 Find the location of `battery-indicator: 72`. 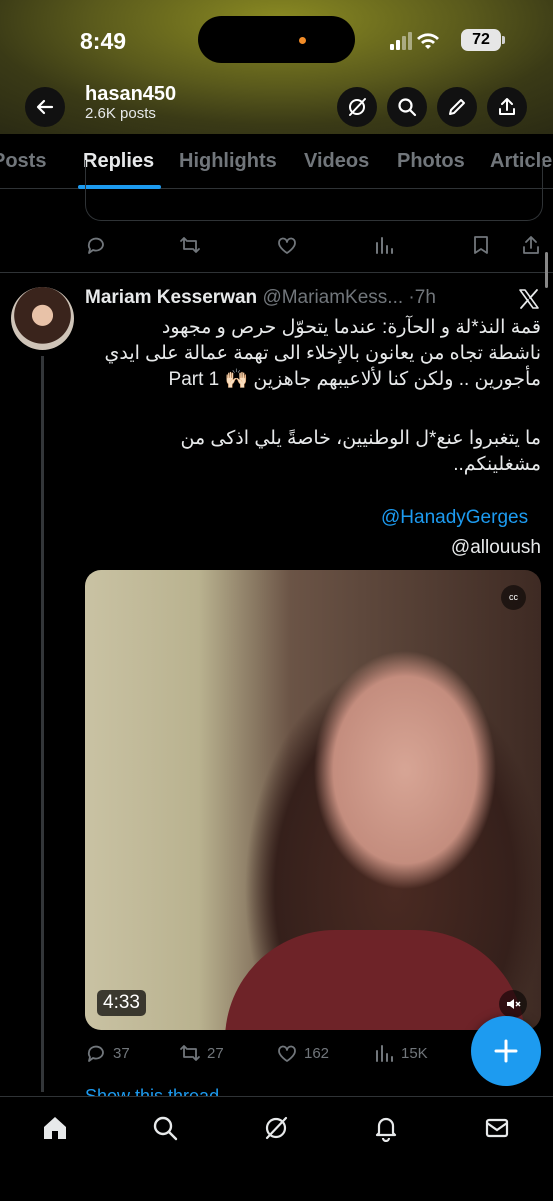

battery-indicator: 72 is located at coordinates (481, 40).